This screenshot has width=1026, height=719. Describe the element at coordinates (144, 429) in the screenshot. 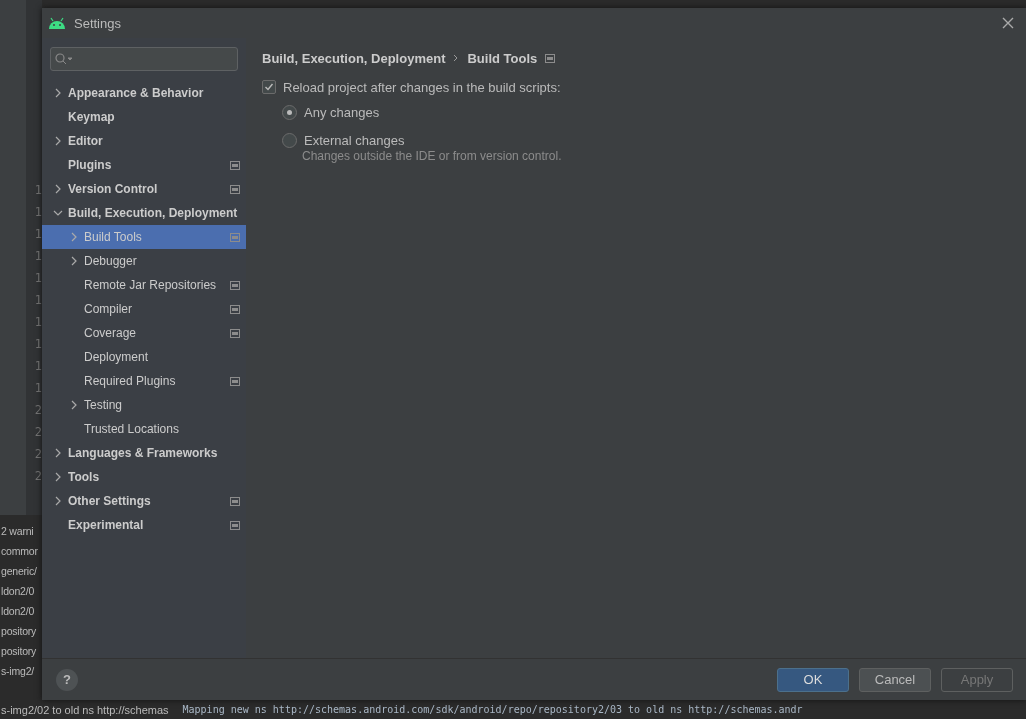

I see `tree-item: Trusted Locations` at that location.